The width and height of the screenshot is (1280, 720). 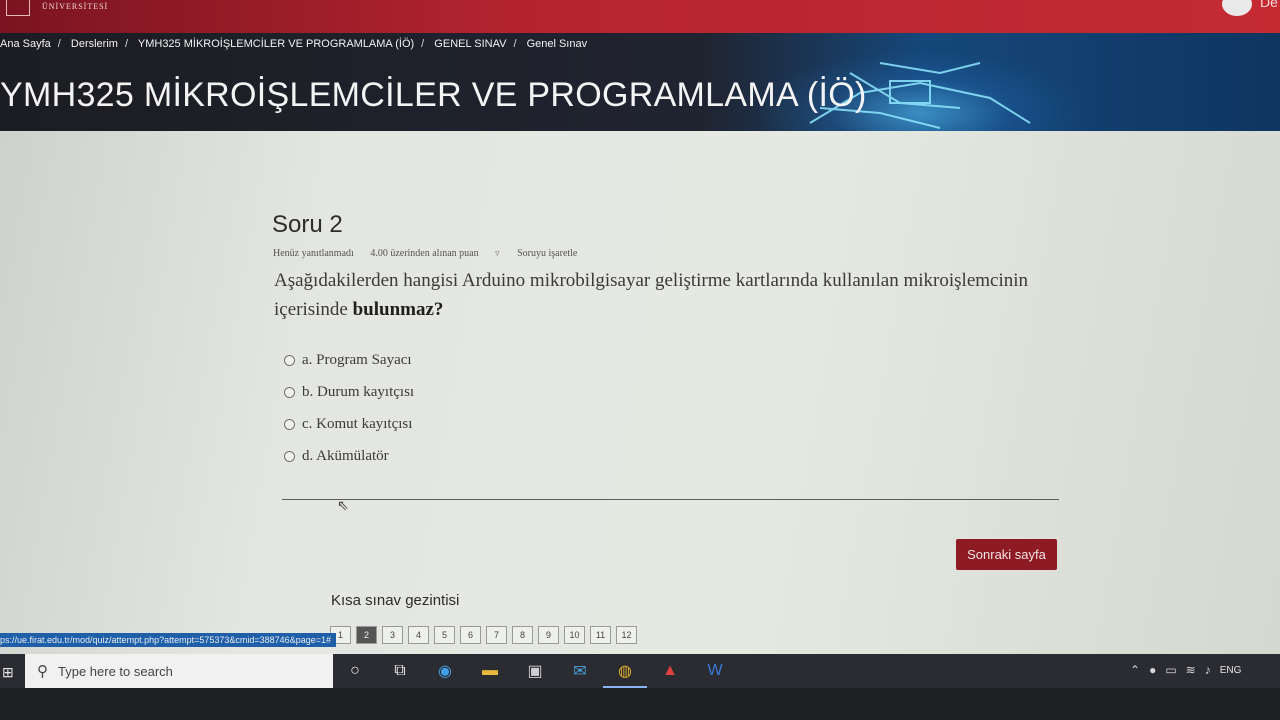 I want to click on answer-option-c: c. Komut kayıtçısı, so click(x=348, y=424).